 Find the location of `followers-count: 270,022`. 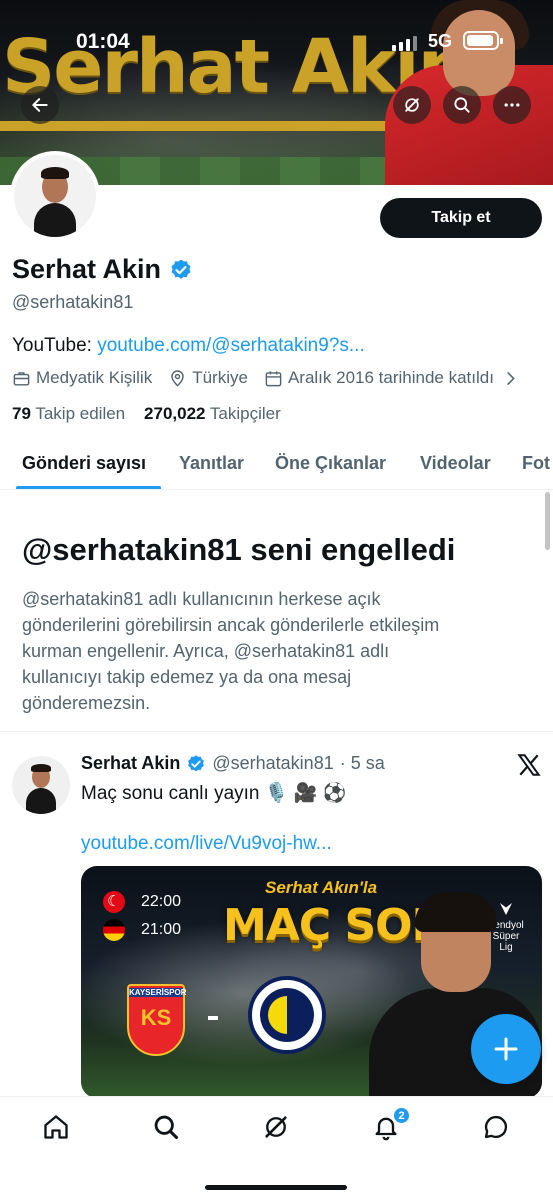

followers-count: 270,022 is located at coordinates (175, 413).